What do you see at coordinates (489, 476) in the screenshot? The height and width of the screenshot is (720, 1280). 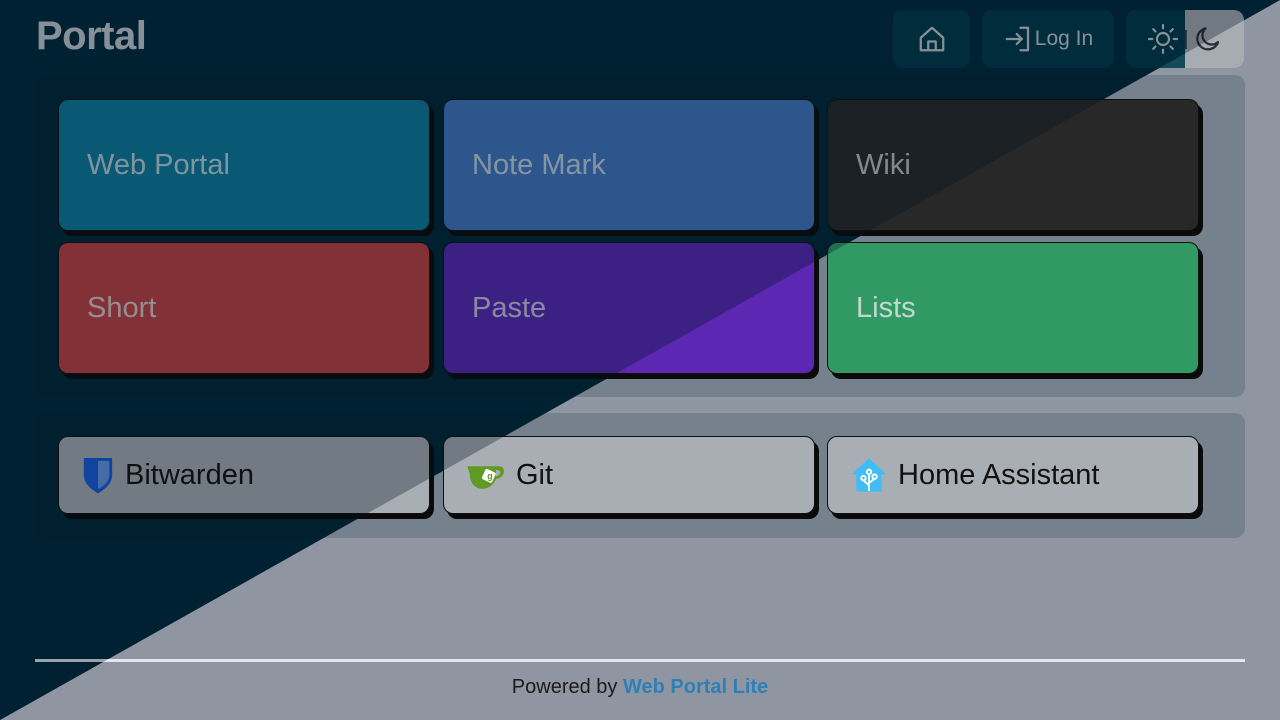 I see `svg-text: g` at bounding box center [489, 476].